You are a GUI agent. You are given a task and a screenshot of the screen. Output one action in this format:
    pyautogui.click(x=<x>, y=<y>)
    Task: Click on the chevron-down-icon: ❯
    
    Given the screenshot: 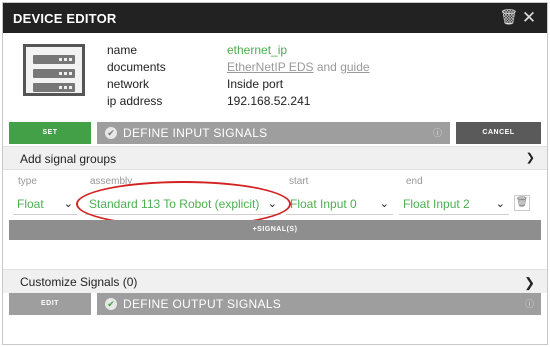 What is the action you would take?
    pyautogui.click(x=530, y=158)
    